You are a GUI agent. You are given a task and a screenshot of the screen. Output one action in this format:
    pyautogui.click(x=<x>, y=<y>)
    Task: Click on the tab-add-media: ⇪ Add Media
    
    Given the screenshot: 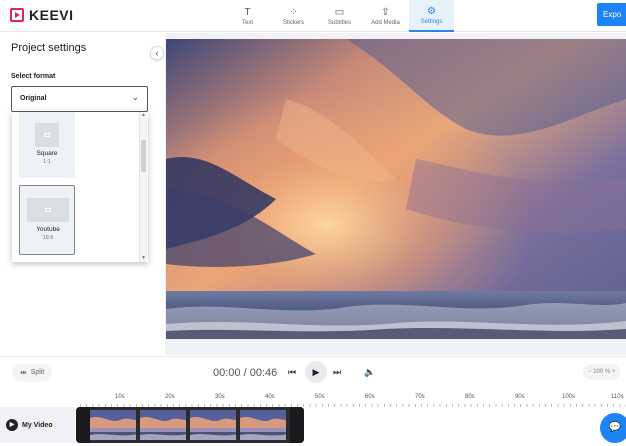 What is the action you would take?
    pyautogui.click(x=385, y=16)
    